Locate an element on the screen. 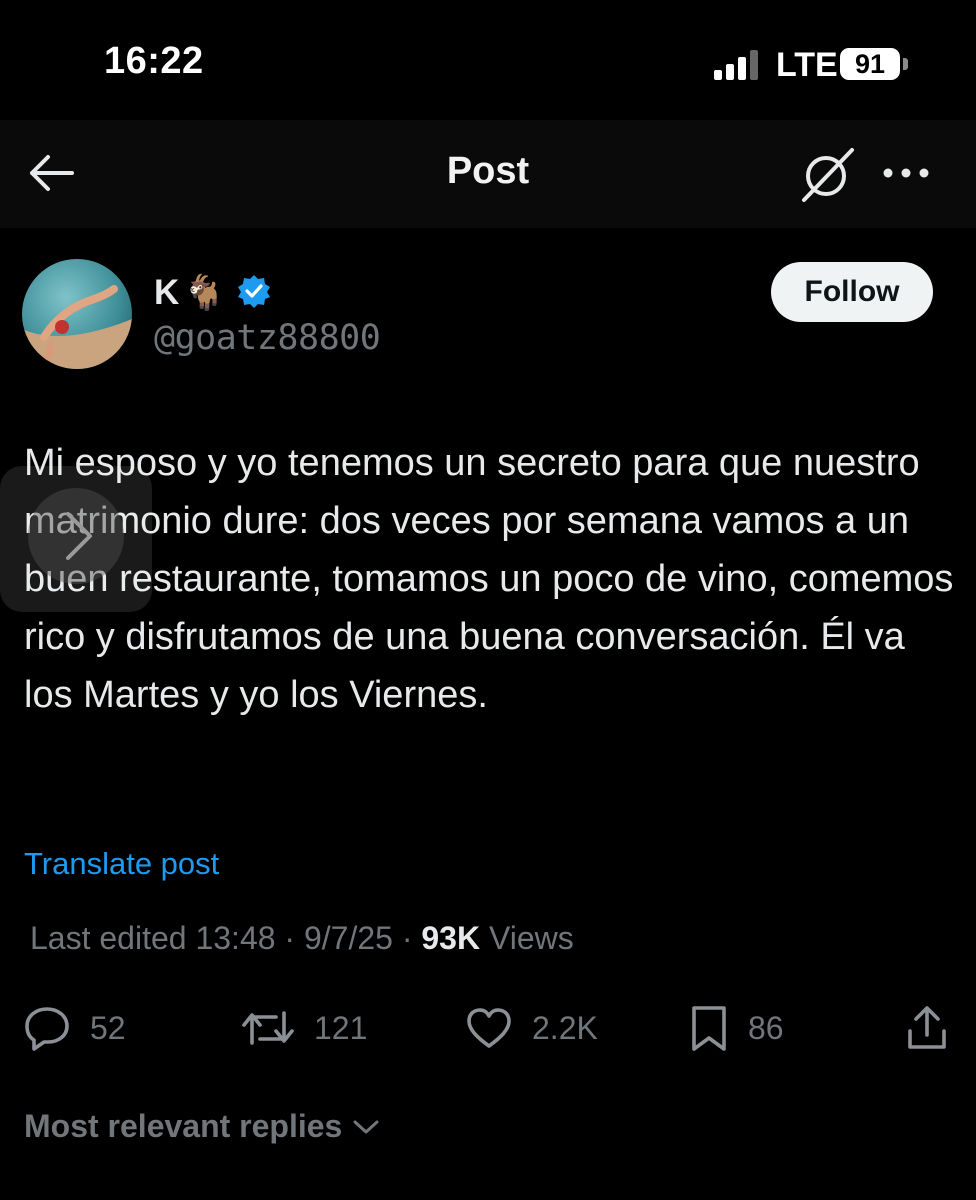 This screenshot has width=976, height=1200. views-label: Views is located at coordinates (531, 938).